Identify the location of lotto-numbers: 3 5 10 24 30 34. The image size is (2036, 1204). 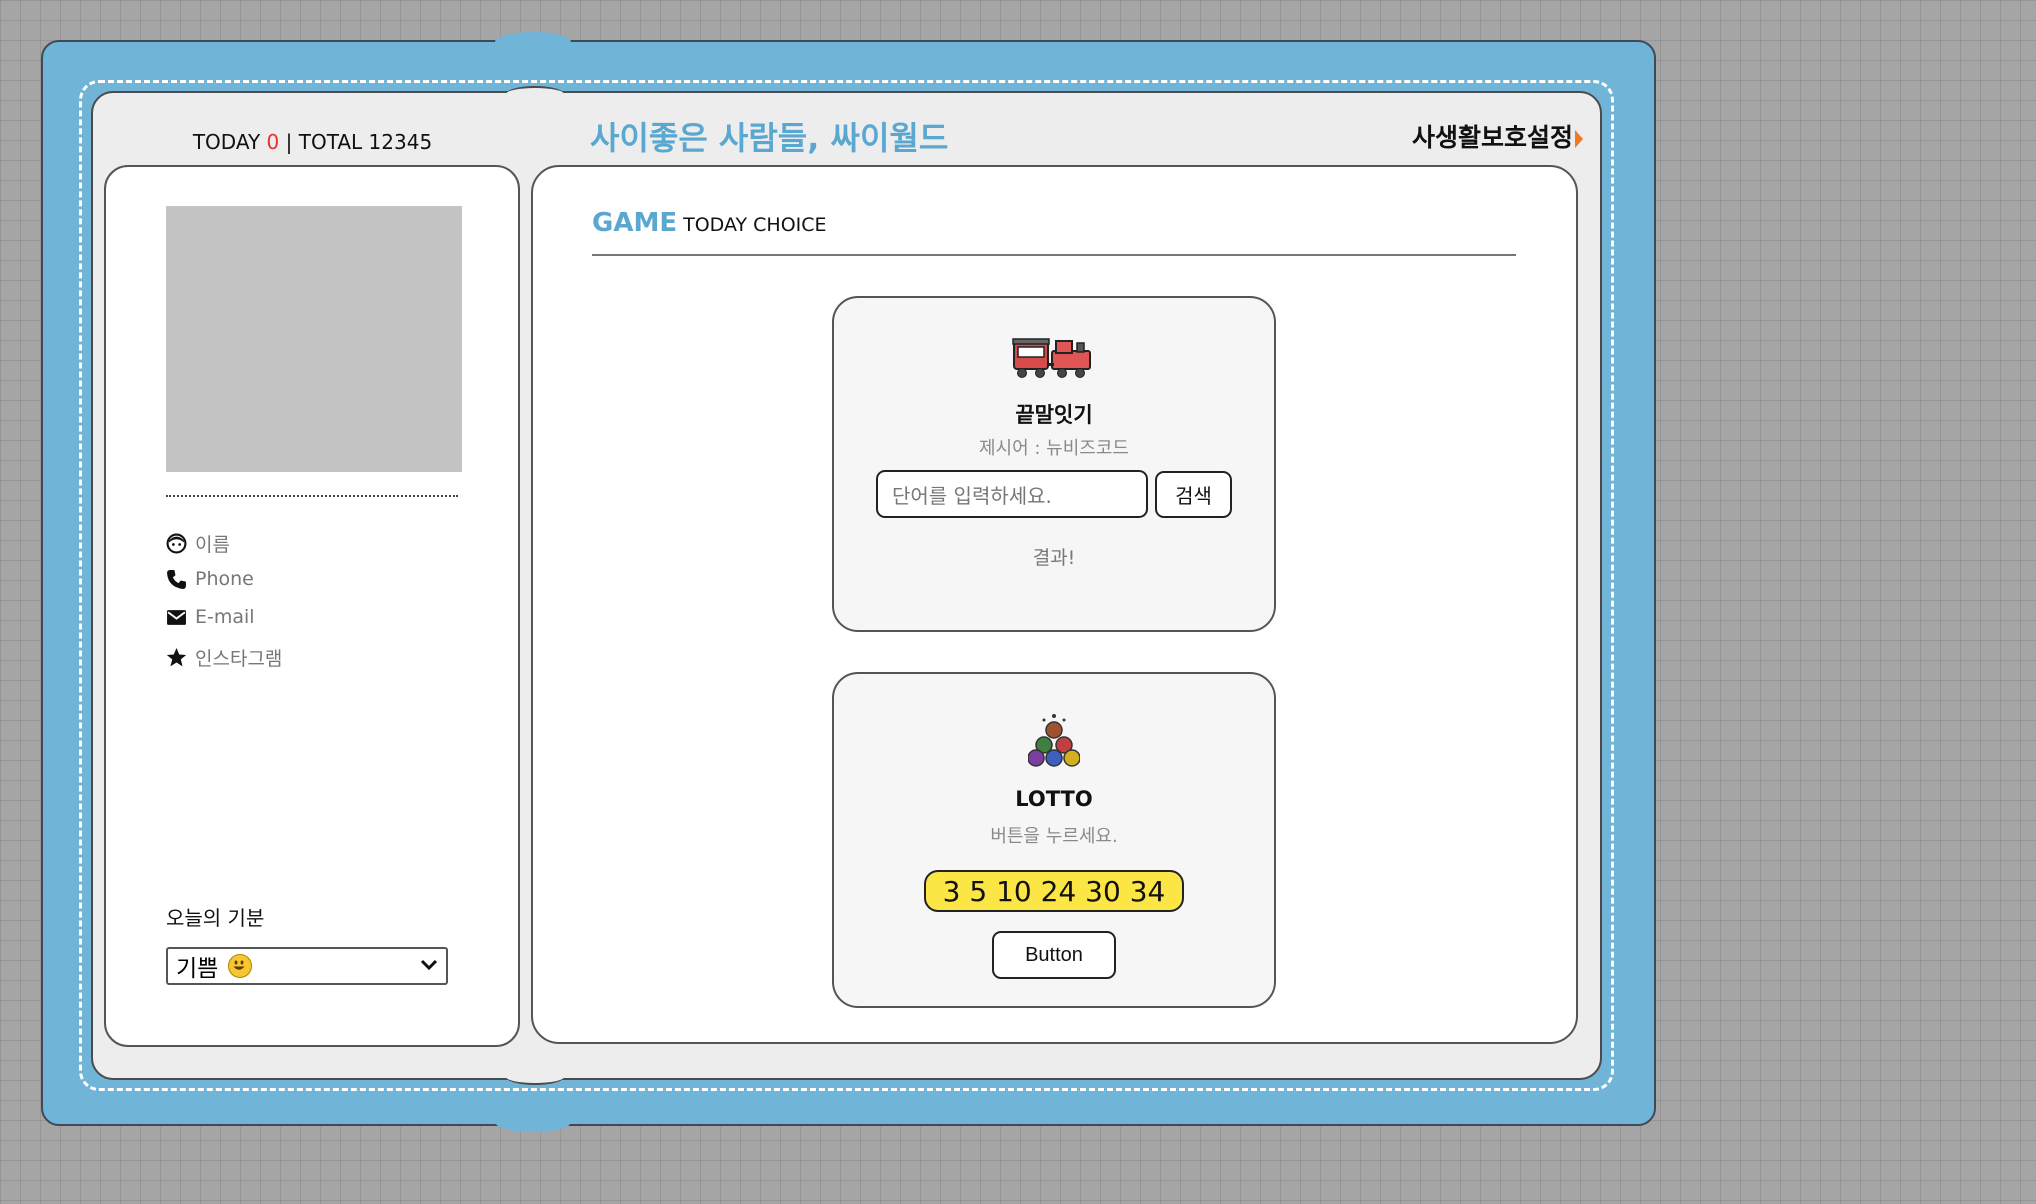
(1054, 891).